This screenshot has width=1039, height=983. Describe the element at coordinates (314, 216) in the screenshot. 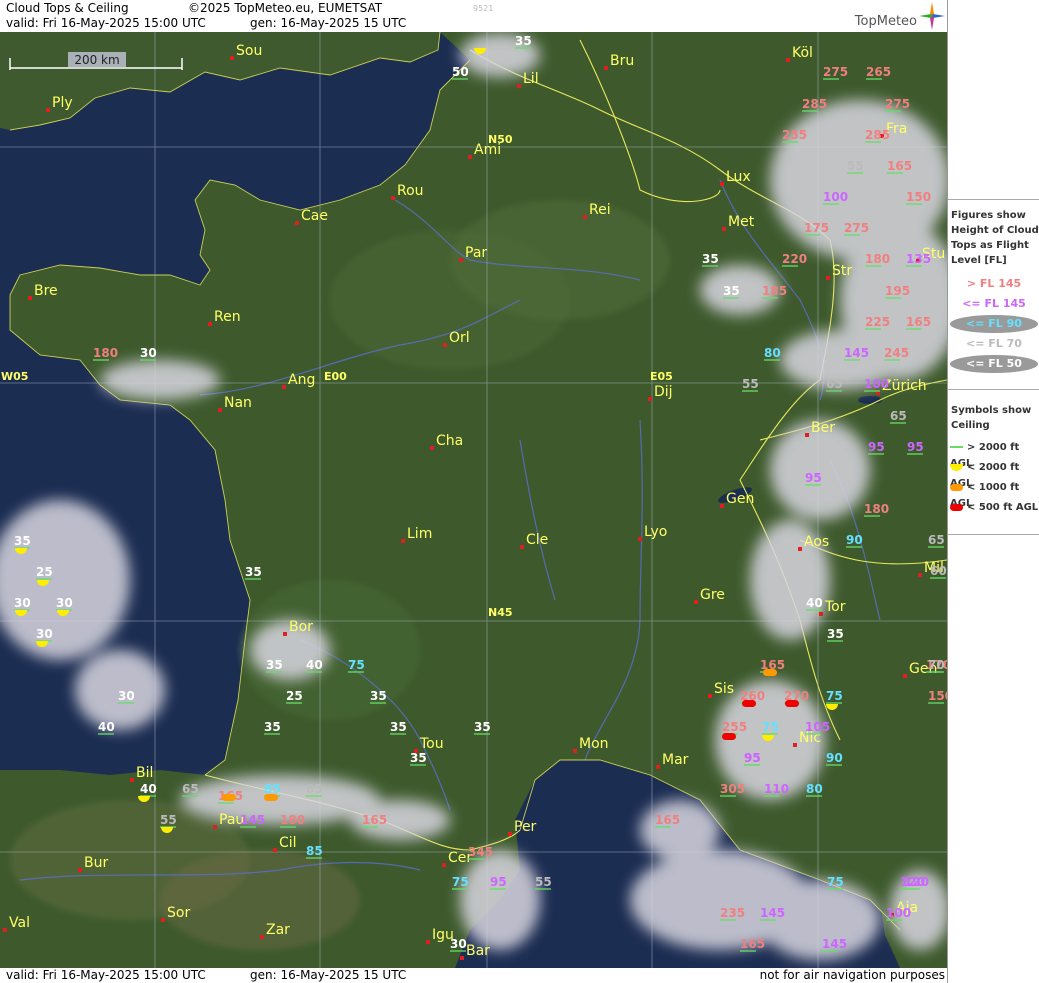

I see `city-label: Cae` at that location.